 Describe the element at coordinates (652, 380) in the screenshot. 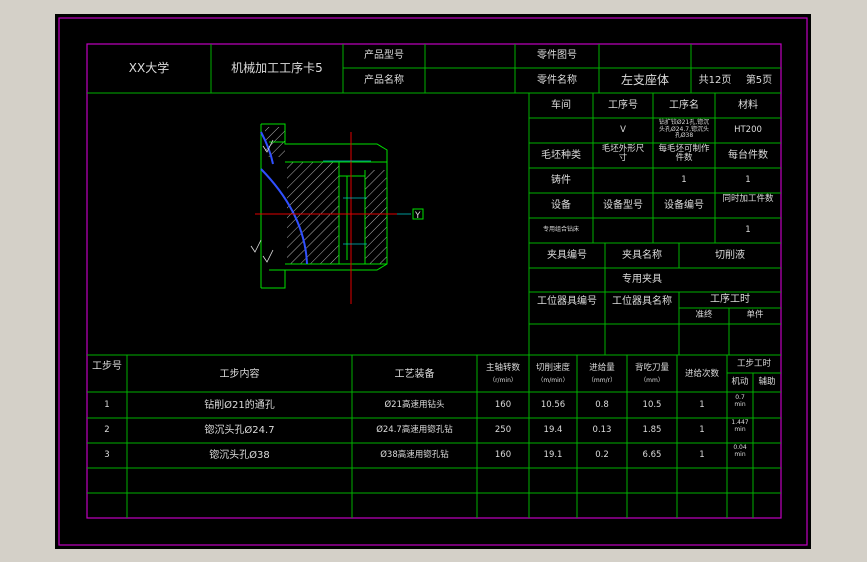

I see `col-depth-unit: （mm）` at that location.